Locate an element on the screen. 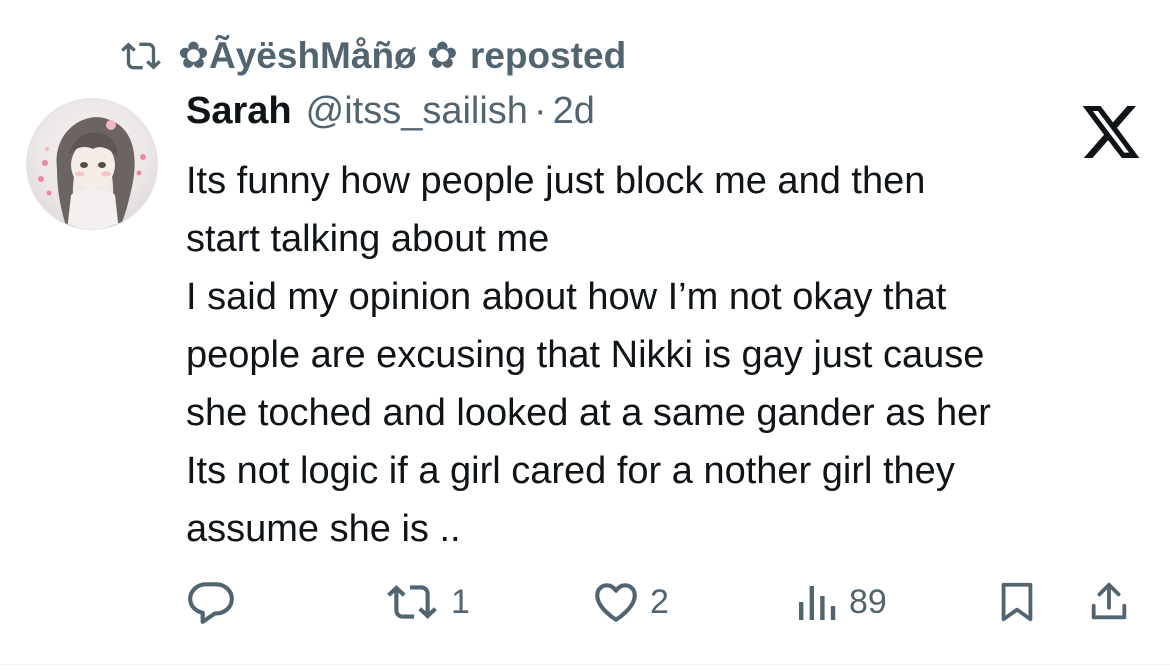 The height and width of the screenshot is (671, 1170). reposter-name: ✿ÃyëshMåñø ✿ is located at coordinates (318, 55).